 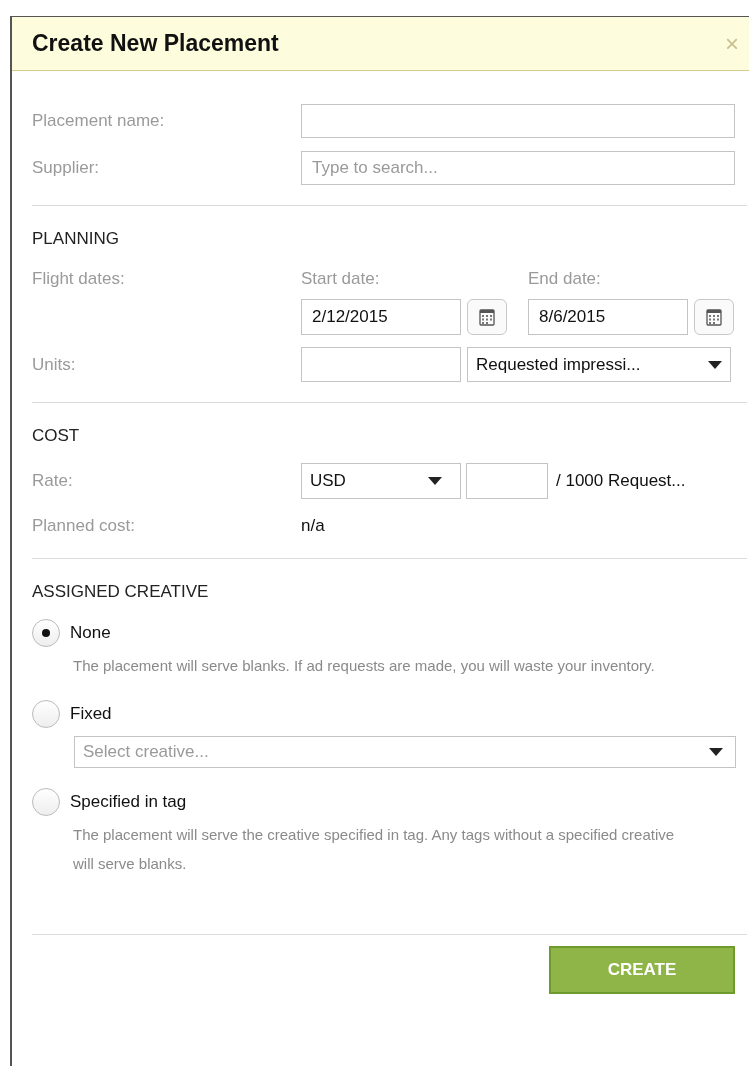 I want to click on text-field, so click(x=518, y=121).